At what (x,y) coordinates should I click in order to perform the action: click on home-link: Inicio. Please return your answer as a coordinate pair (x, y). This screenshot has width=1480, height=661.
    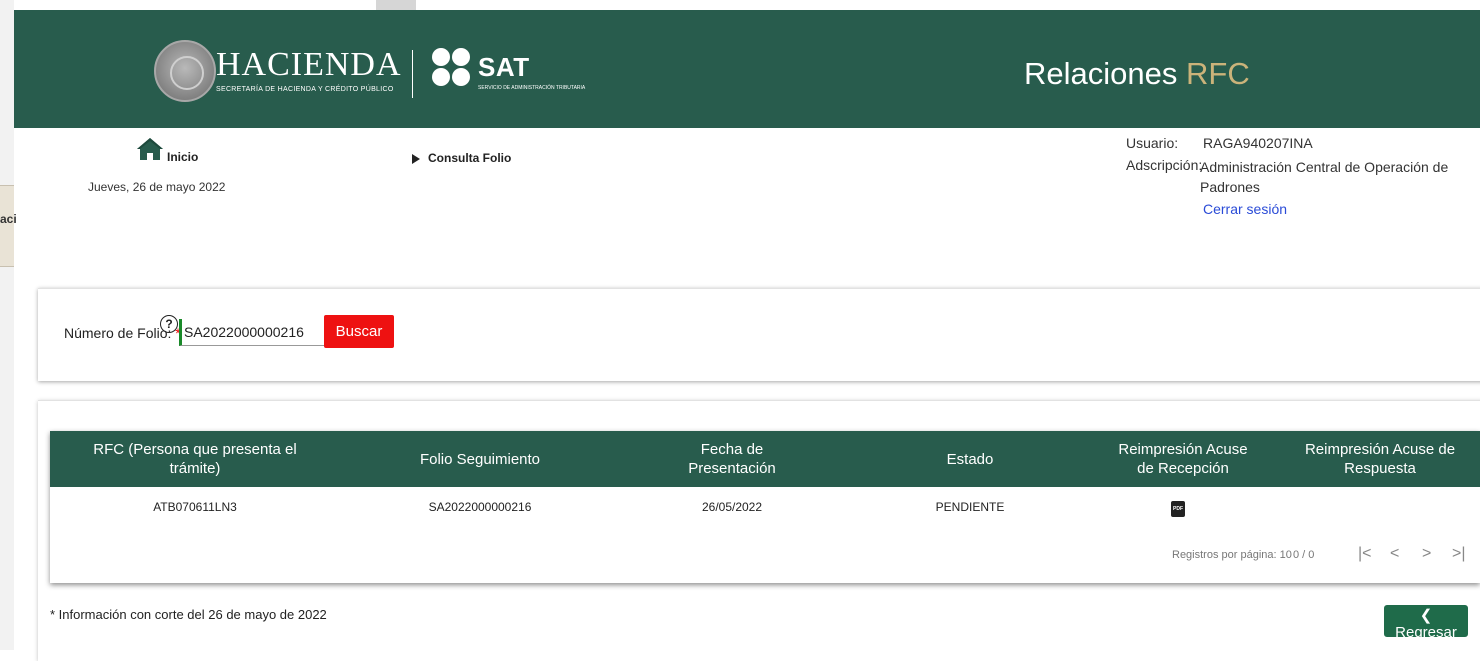
    Looking at the image, I should click on (182, 157).